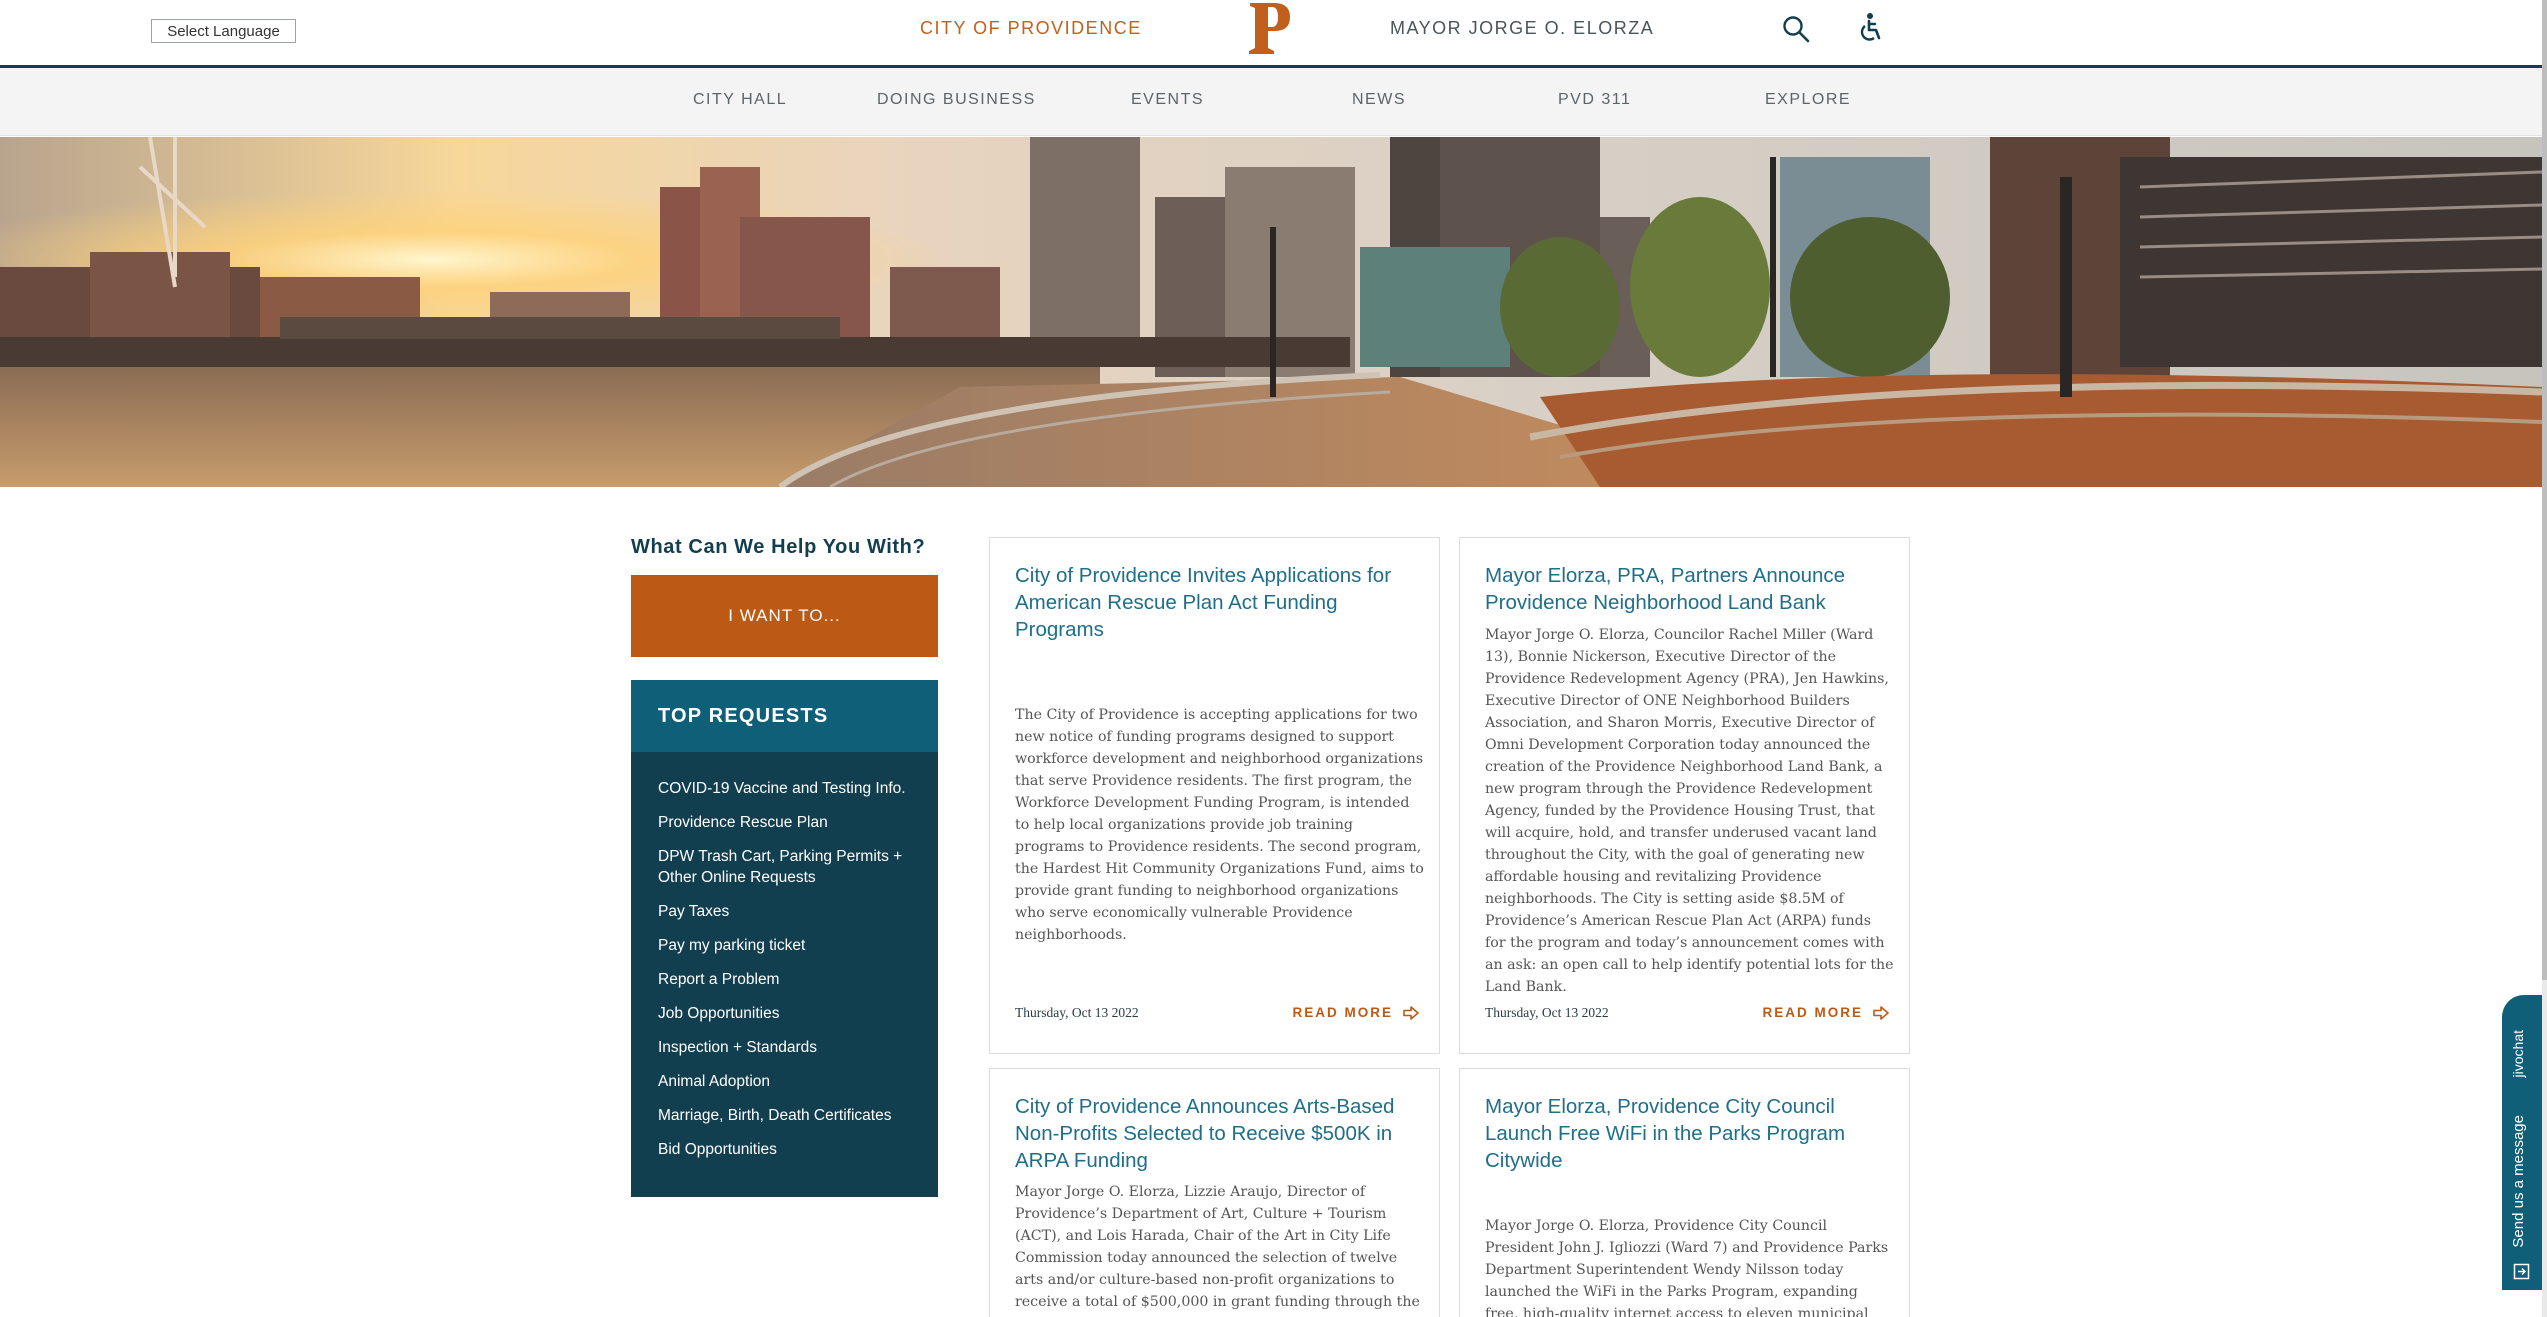 Image resolution: width=2547 pixels, height=1317 pixels. Describe the element at coordinates (2518, 1054) in the screenshot. I see `chat-brand-label: jivochat` at that location.